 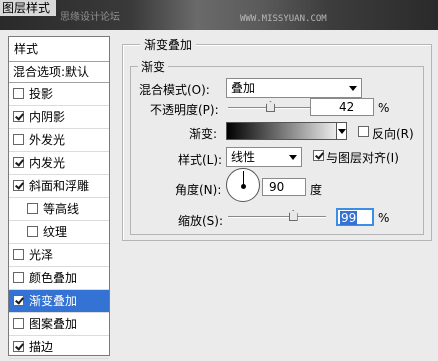 What do you see at coordinates (59, 255) in the screenshot?
I see `sidebar-item: 光泽` at bounding box center [59, 255].